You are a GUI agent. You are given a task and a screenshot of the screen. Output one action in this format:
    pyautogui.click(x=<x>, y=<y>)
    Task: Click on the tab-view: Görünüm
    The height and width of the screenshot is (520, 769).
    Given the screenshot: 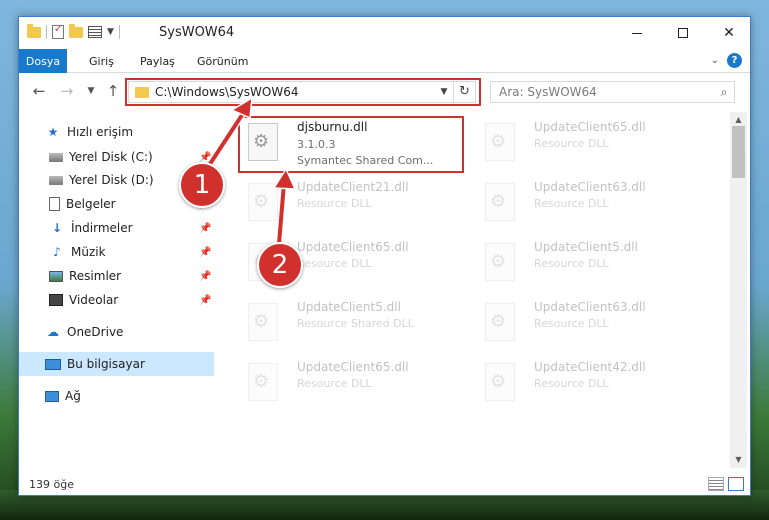 What is the action you would take?
    pyautogui.click(x=222, y=61)
    